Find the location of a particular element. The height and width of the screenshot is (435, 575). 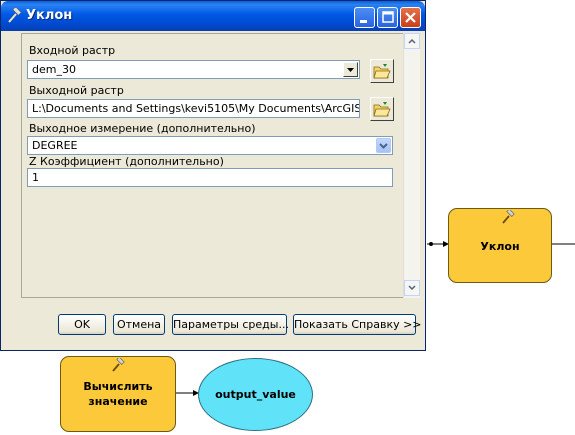

slope-tool-label: Уклон is located at coordinates (500, 246).